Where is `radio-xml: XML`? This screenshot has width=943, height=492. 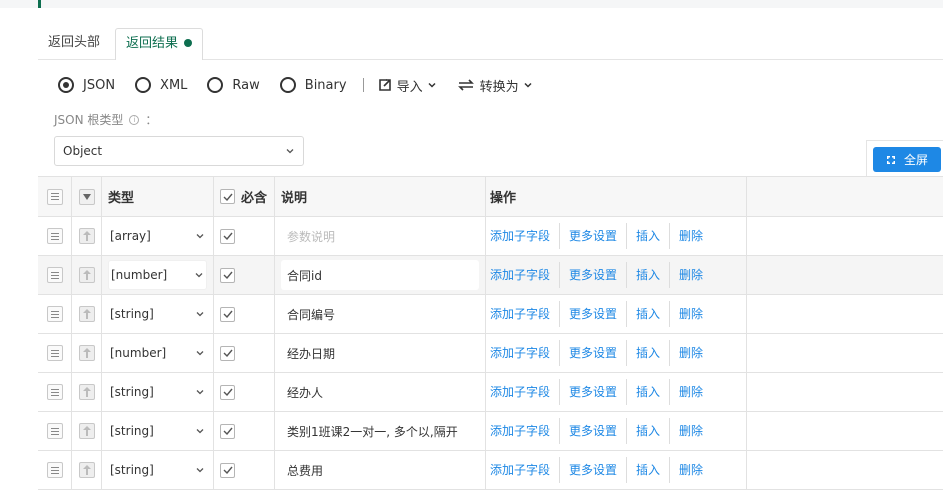 radio-xml: XML is located at coordinates (161, 85).